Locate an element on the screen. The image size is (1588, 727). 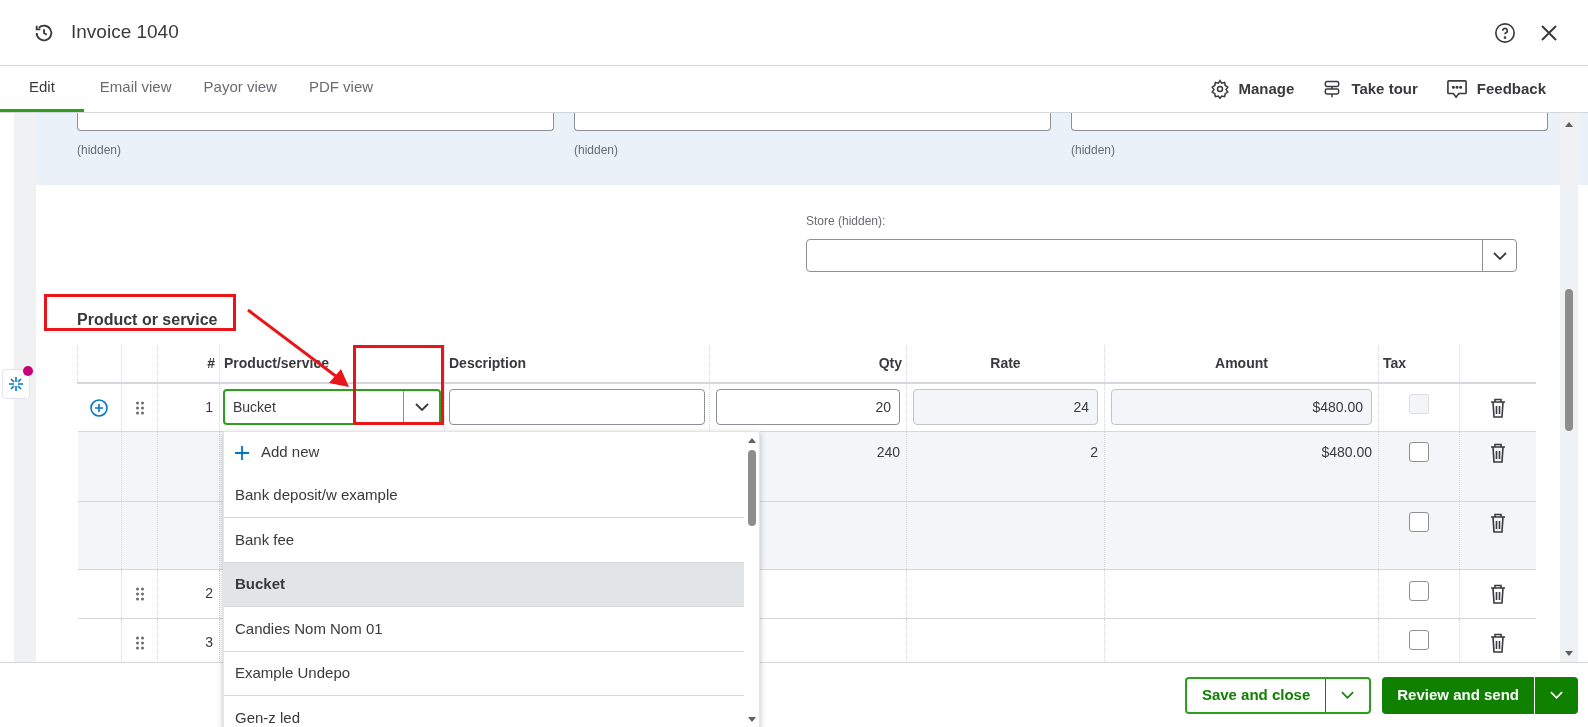
window-title: Invoice 1040 is located at coordinates (125, 32).